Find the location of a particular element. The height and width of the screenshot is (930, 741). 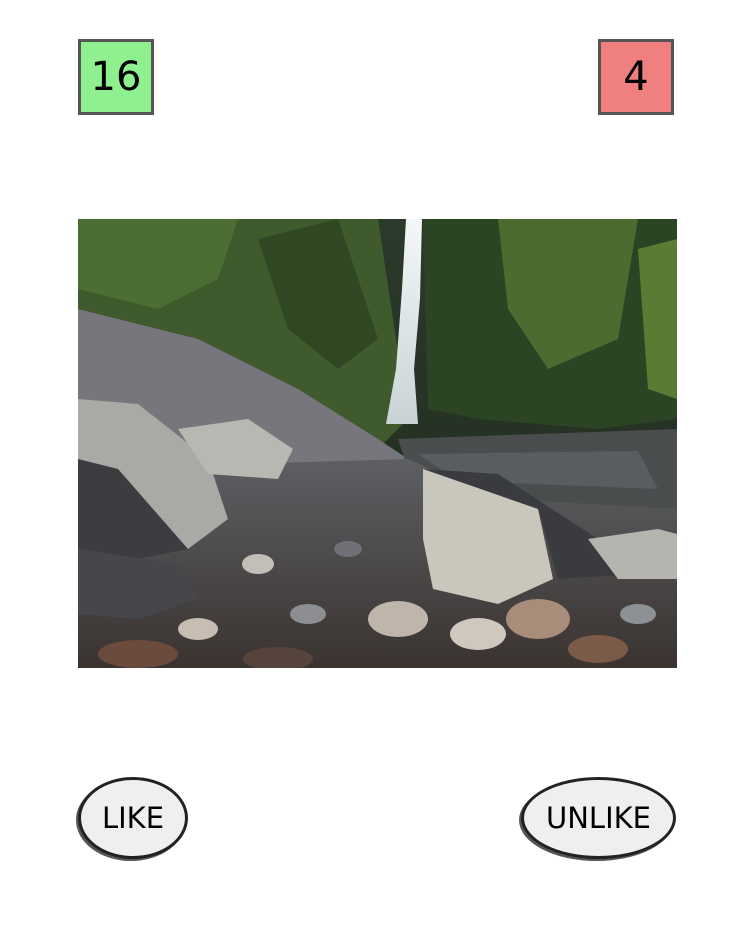

like-button: LIKE is located at coordinates (133, 818).